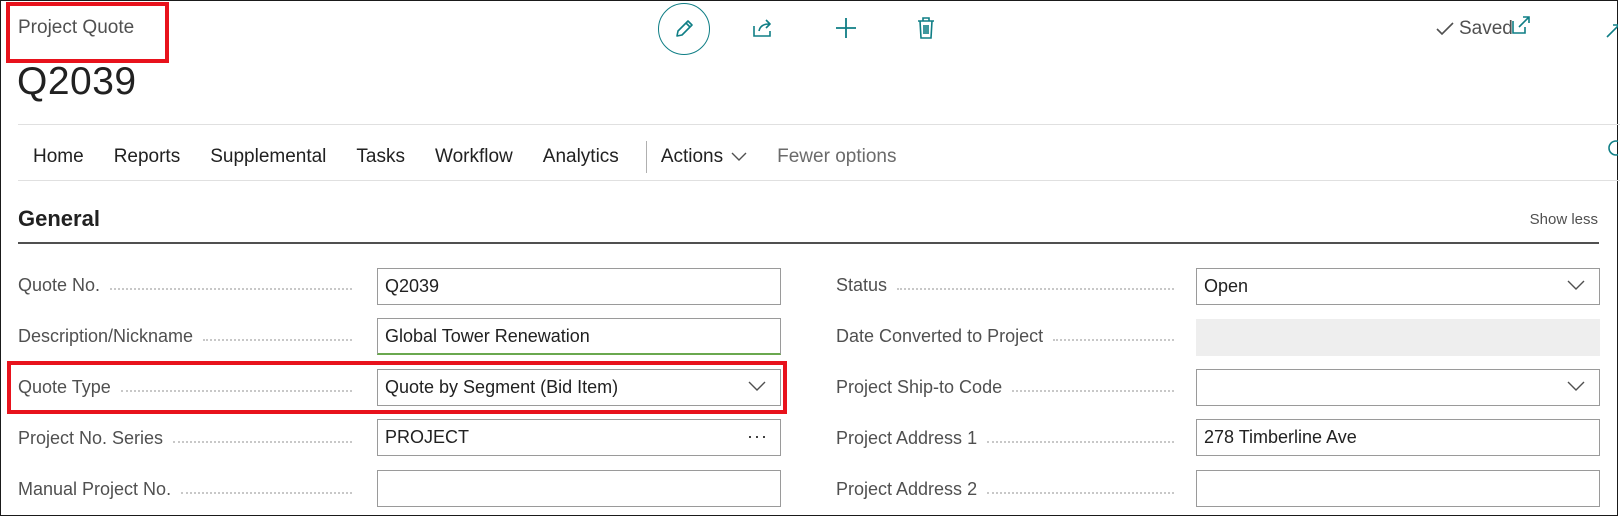  I want to click on open-new-window-button, so click(1523, 27).